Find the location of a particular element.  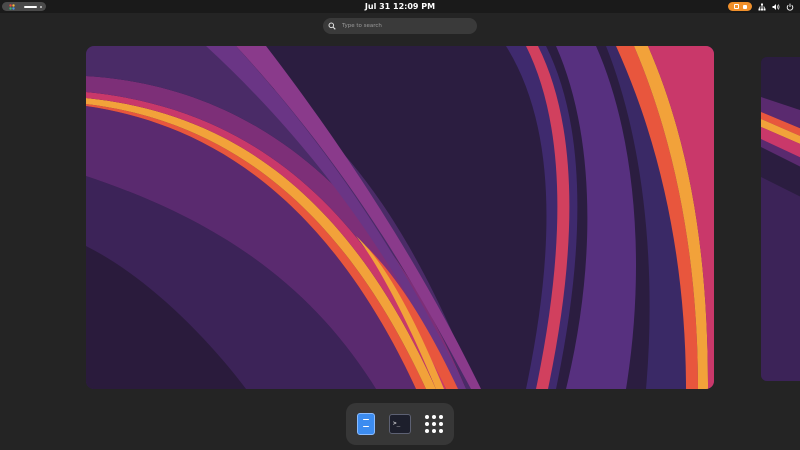

screen-record-icon is located at coordinates (736, 6).